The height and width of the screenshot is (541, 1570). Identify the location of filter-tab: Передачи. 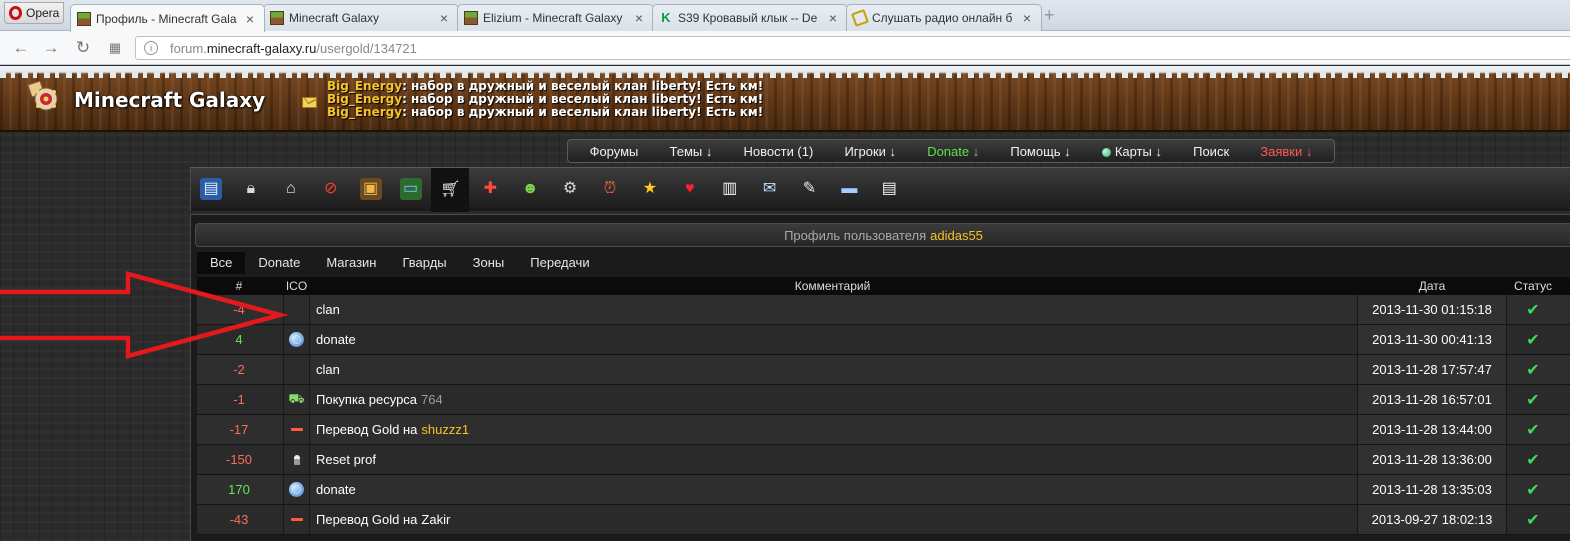
(559, 263).